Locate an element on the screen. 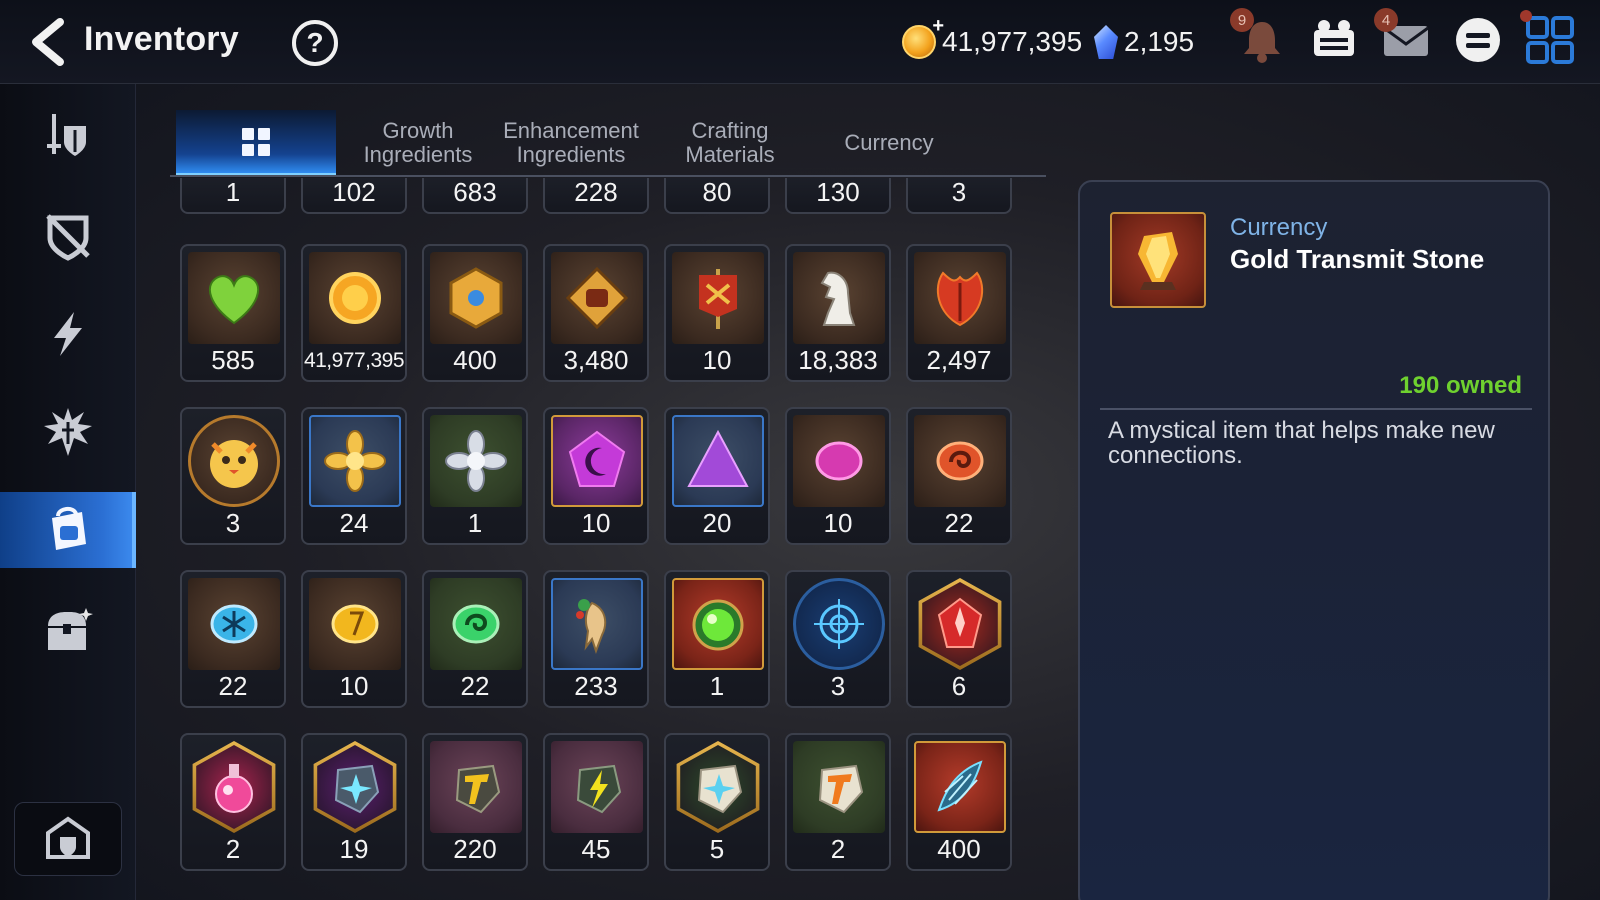  item-count: 2 is located at coordinates (233, 849).